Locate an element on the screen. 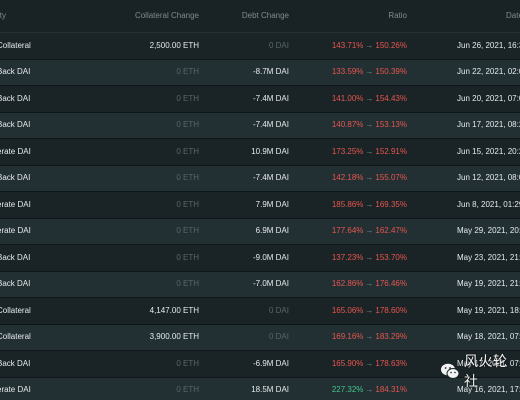  debt-change-cell: 6.9M DAI is located at coordinates (272, 231).